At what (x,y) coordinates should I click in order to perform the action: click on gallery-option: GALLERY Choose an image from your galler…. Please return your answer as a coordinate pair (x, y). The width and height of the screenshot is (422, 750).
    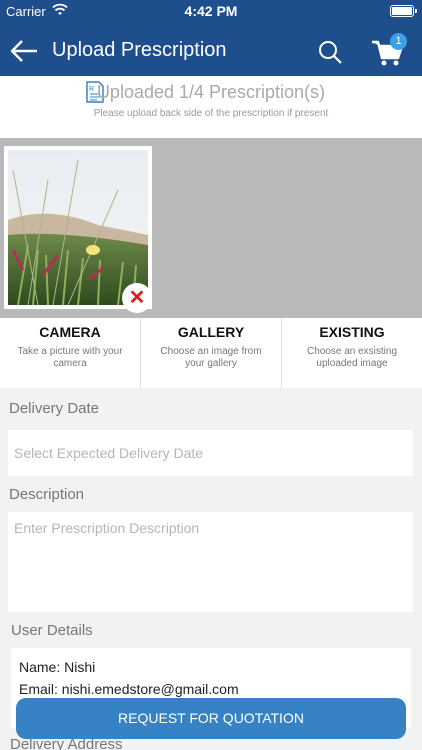
    Looking at the image, I should click on (211, 353).